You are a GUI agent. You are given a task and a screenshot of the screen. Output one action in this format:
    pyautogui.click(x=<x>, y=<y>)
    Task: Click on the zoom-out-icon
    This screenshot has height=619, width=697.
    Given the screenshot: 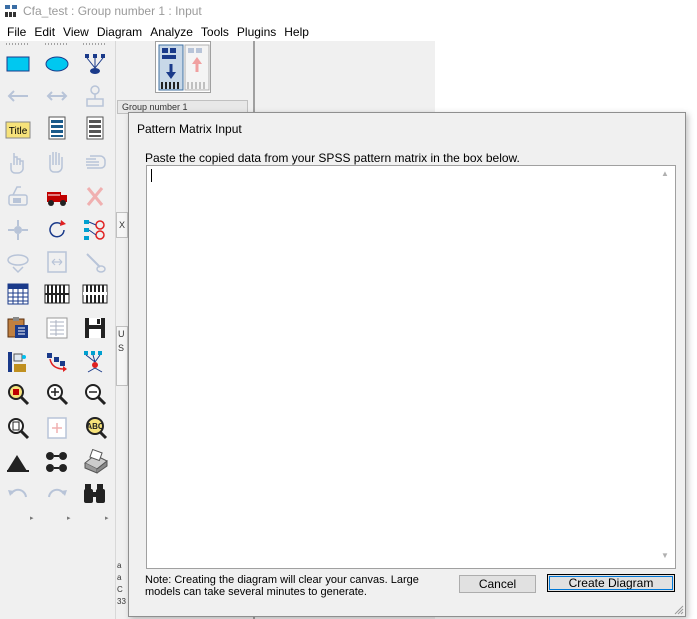 What is the action you would take?
    pyautogui.click(x=95, y=394)
    